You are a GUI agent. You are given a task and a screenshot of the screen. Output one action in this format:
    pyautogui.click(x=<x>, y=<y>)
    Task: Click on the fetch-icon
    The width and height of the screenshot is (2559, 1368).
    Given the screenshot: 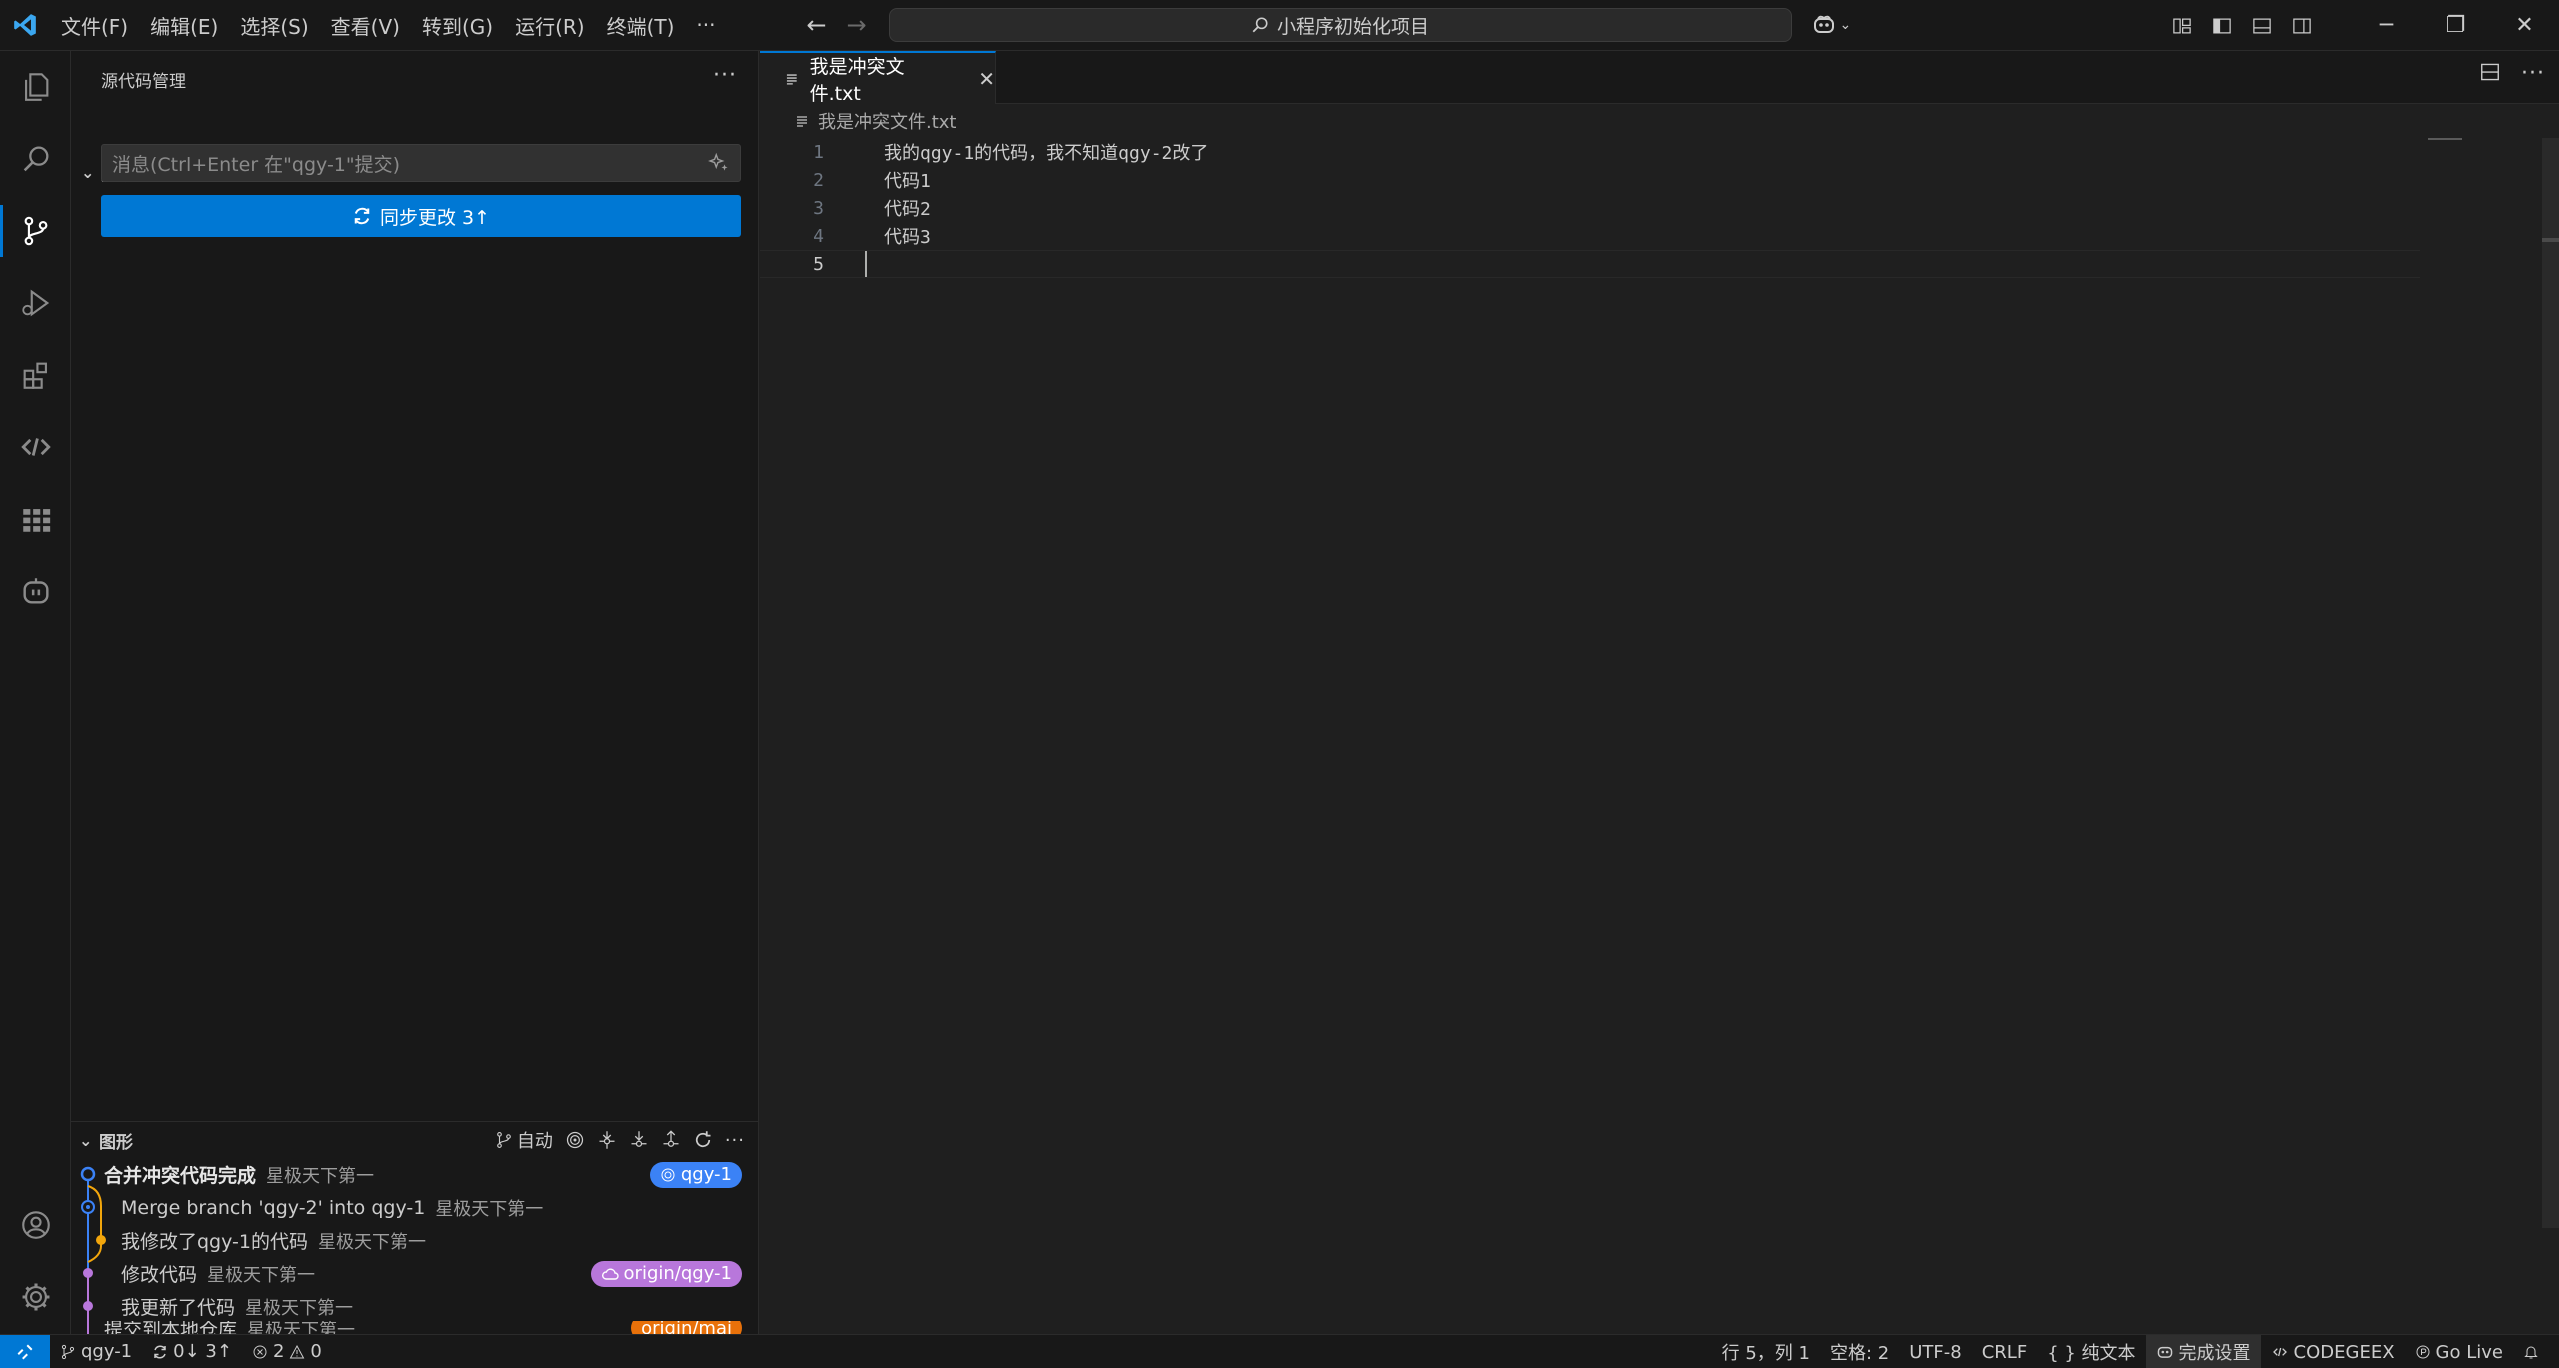 What is the action you would take?
    pyautogui.click(x=607, y=1140)
    